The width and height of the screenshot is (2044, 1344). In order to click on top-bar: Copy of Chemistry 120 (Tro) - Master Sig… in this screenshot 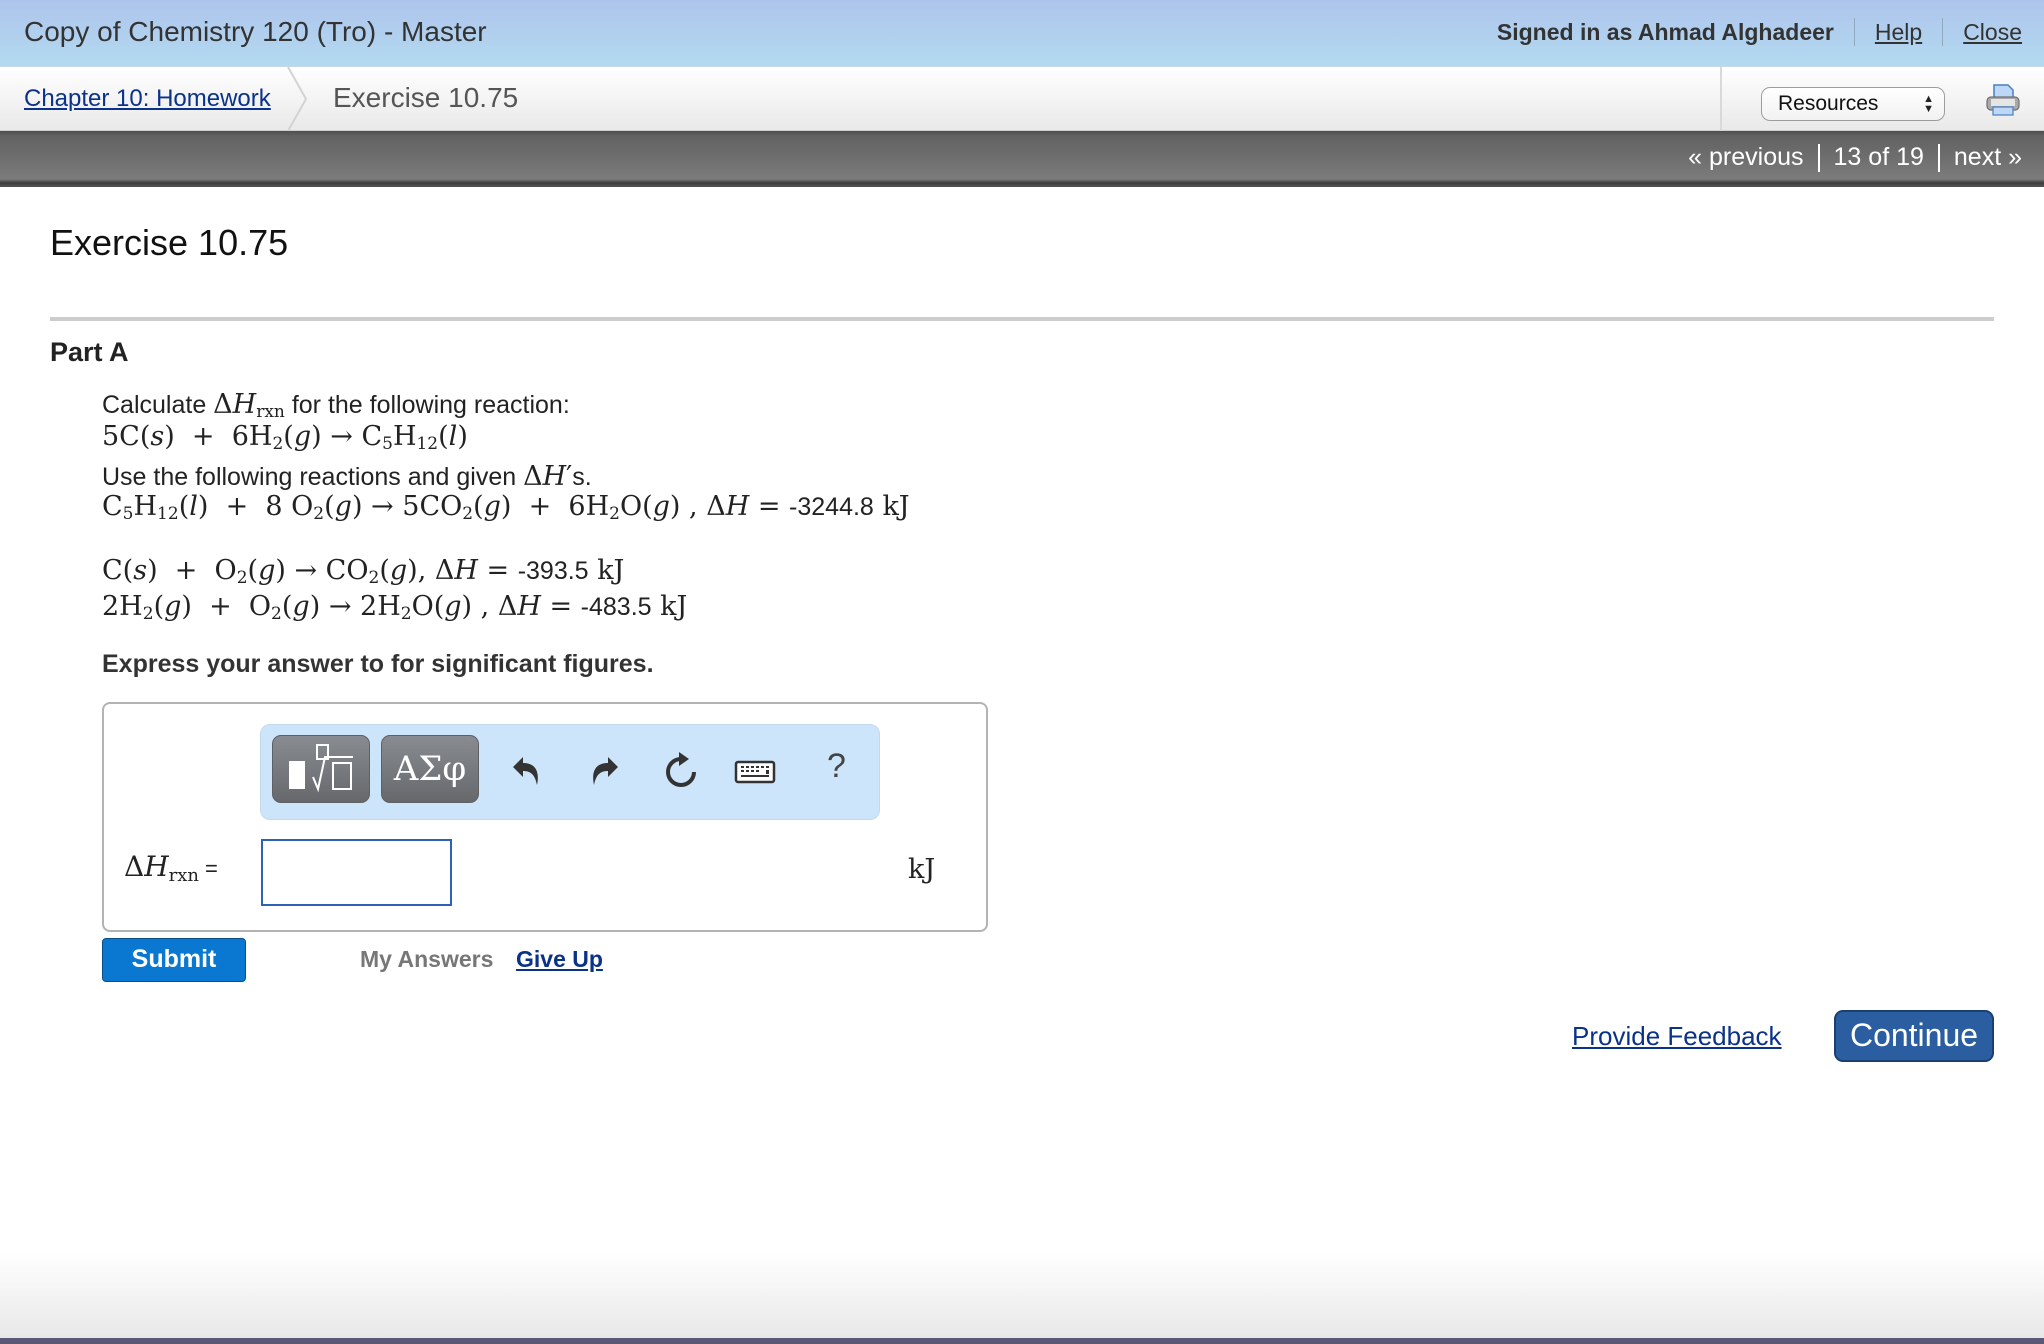, I will do `click(1022, 33)`.